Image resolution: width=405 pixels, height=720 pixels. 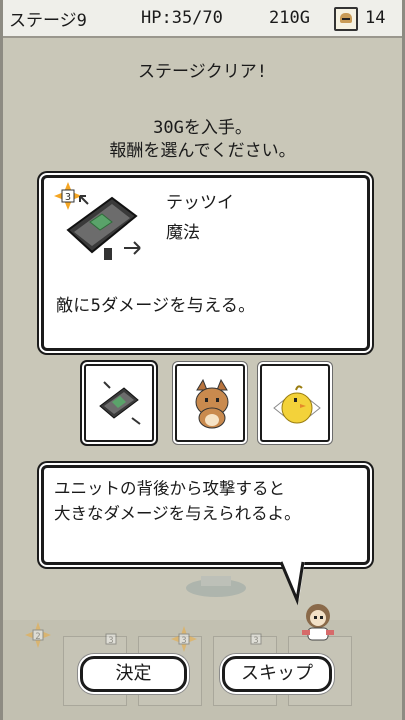 I want to click on hint-line-2: 大きなダメージを与えられるよ。, so click(x=177, y=513).